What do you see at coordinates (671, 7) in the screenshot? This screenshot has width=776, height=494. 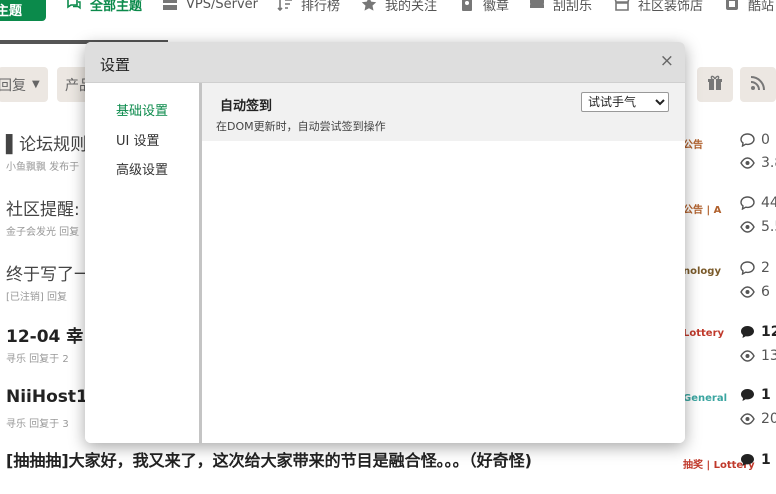 I see `nav-label: 社区装饰店` at bounding box center [671, 7].